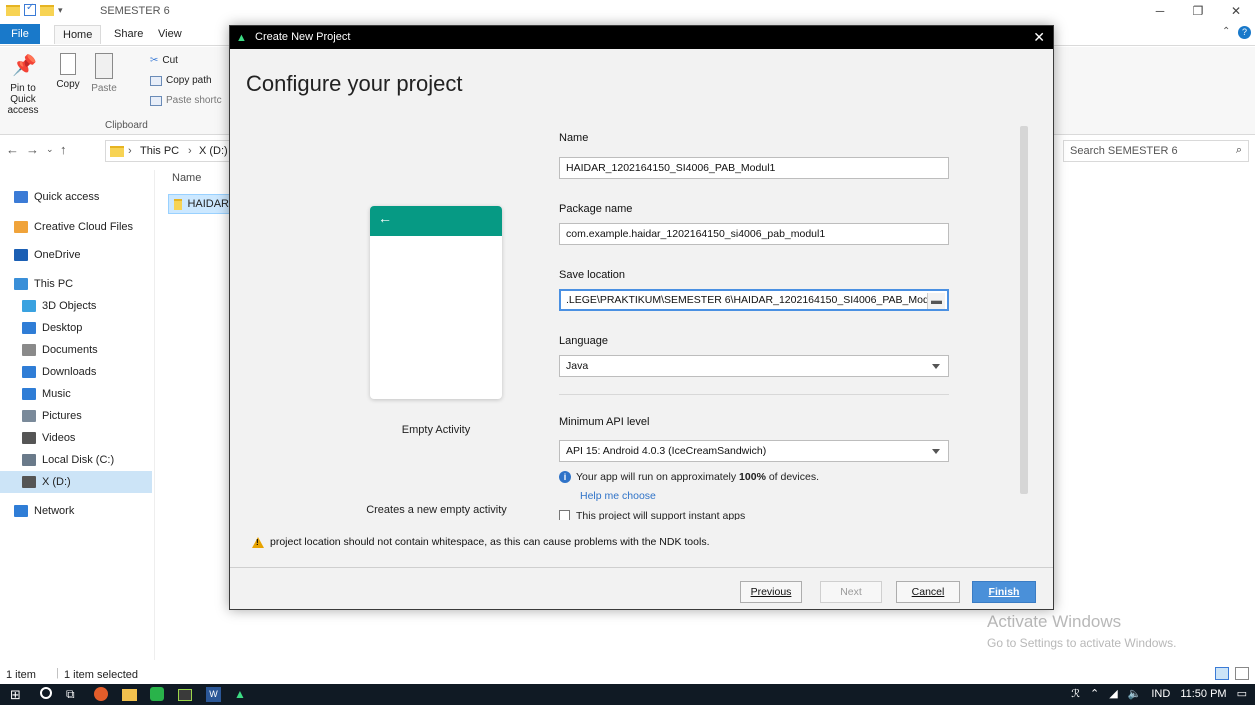  I want to click on task-view-icon: ⧉, so click(74, 694).